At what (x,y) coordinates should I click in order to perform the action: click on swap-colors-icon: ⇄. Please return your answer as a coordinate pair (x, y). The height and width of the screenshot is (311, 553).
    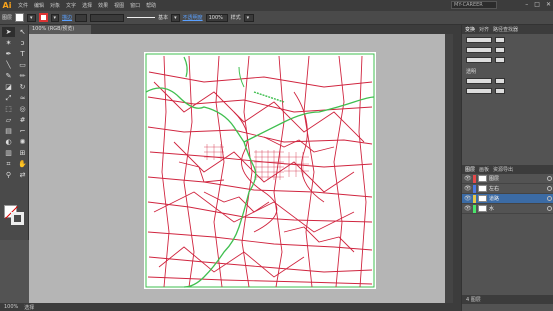
    Looking at the image, I should click on (22, 175).